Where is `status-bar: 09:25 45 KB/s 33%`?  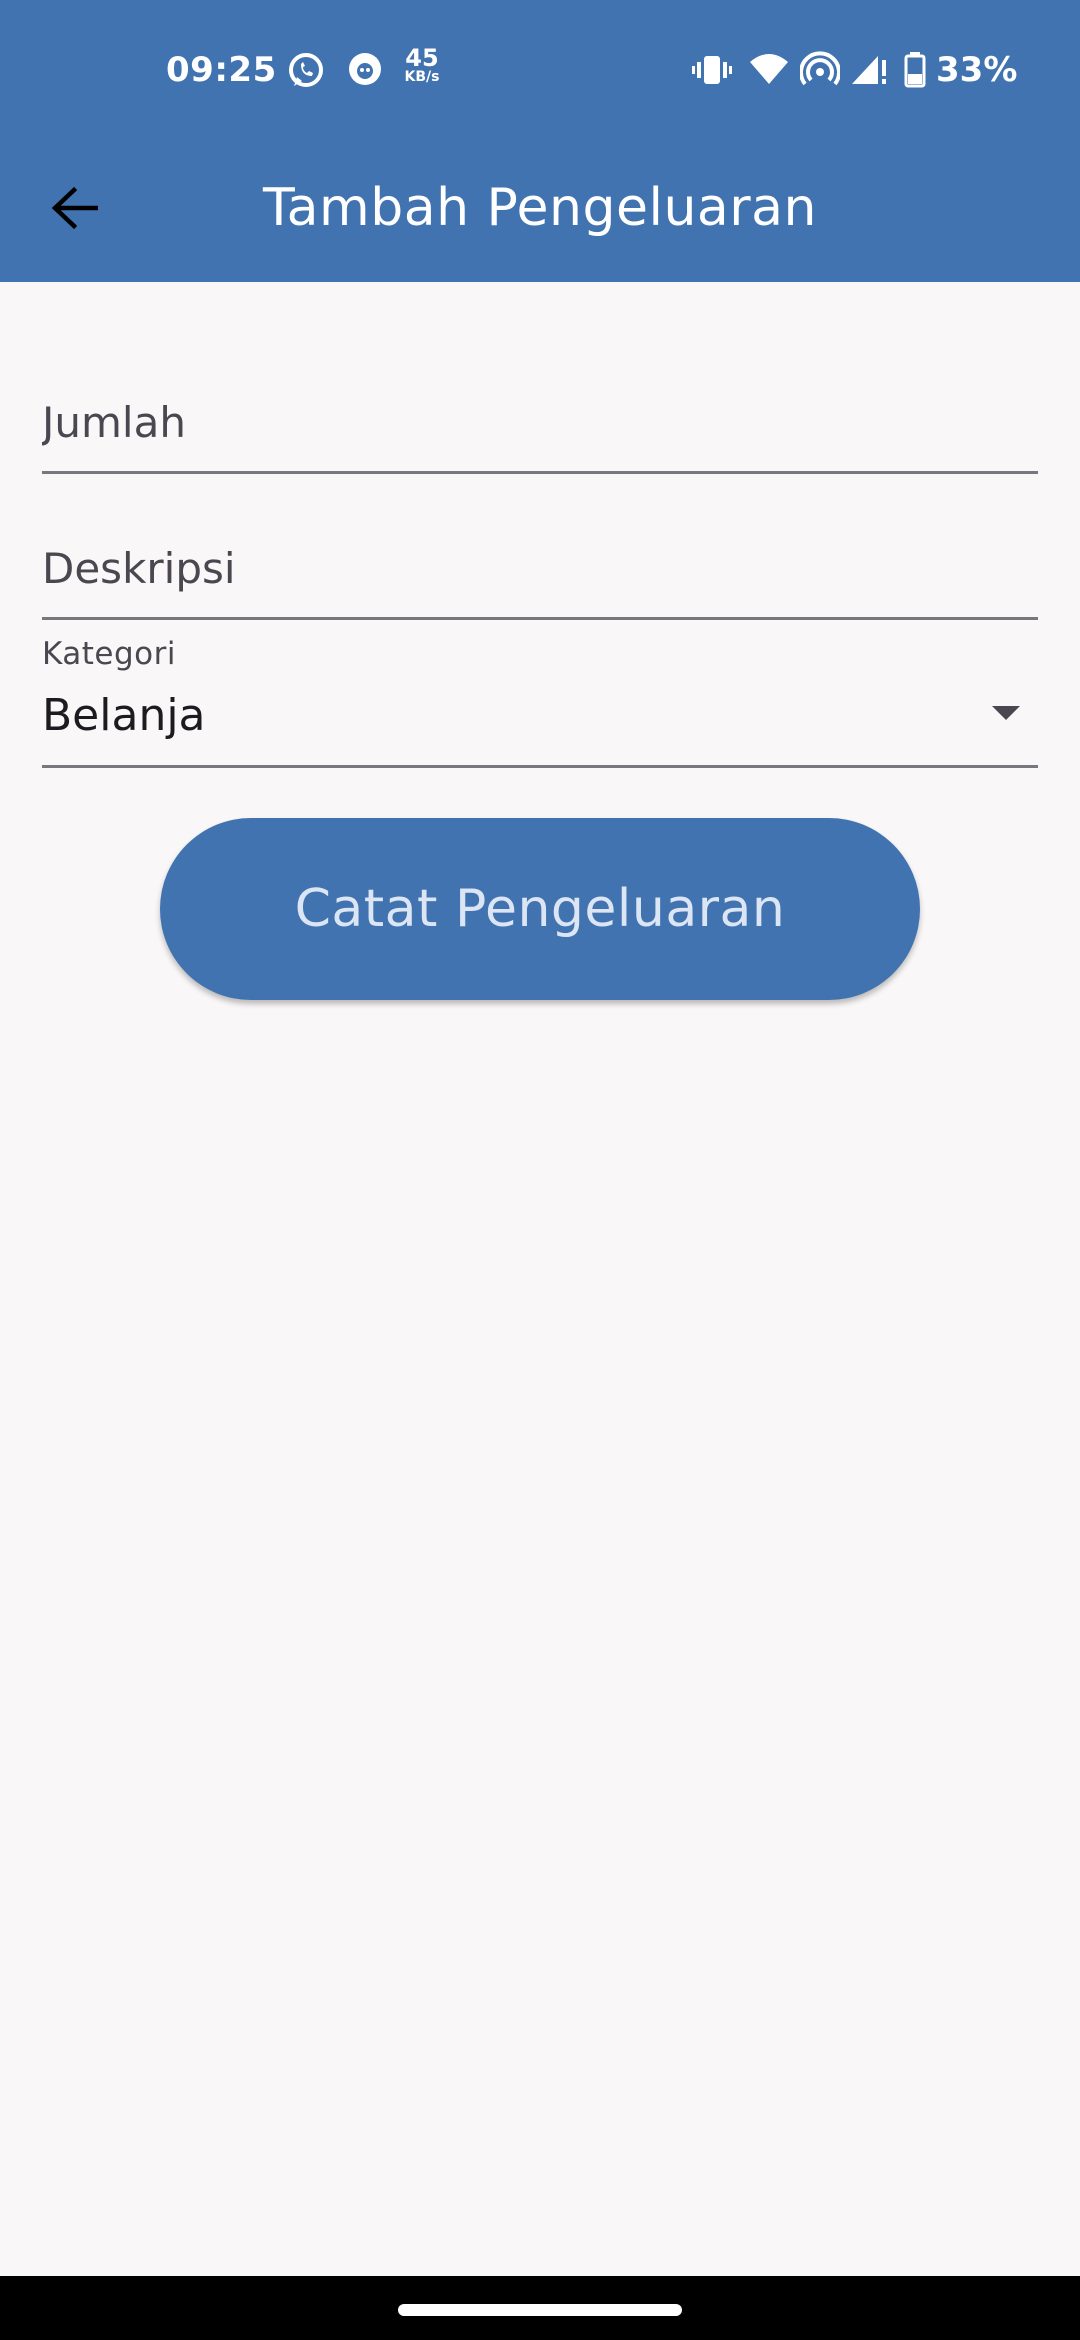 status-bar: 09:25 45 KB/s 33% is located at coordinates (540, 70).